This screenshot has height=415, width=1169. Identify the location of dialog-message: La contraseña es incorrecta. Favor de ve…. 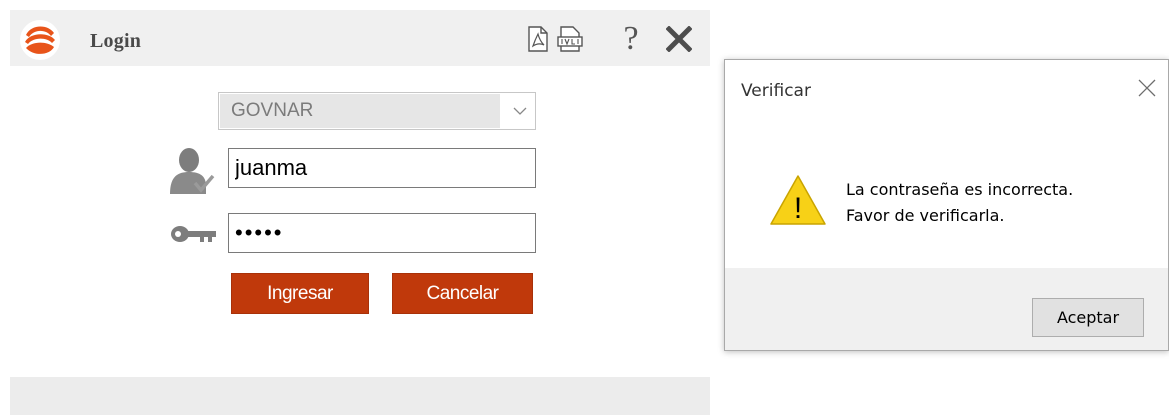
(959, 203).